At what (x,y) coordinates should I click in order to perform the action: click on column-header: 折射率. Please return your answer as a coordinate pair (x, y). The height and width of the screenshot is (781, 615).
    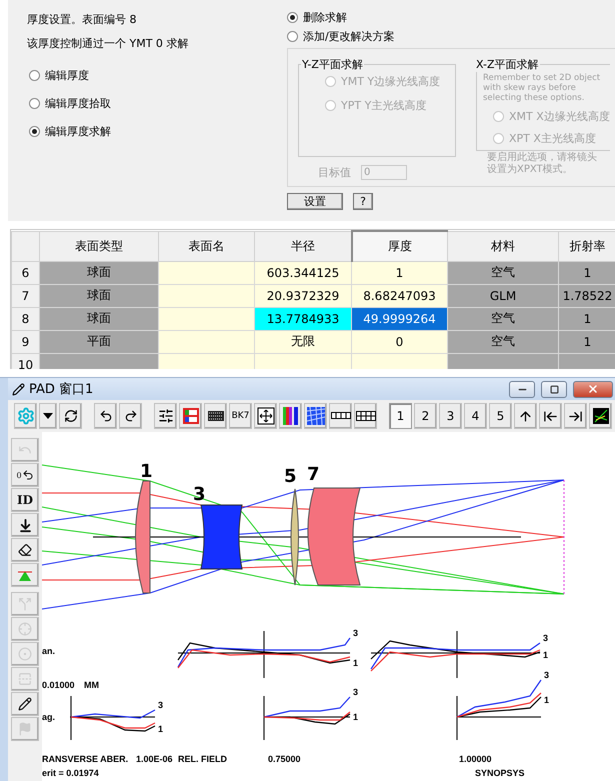
    Looking at the image, I should click on (586, 246).